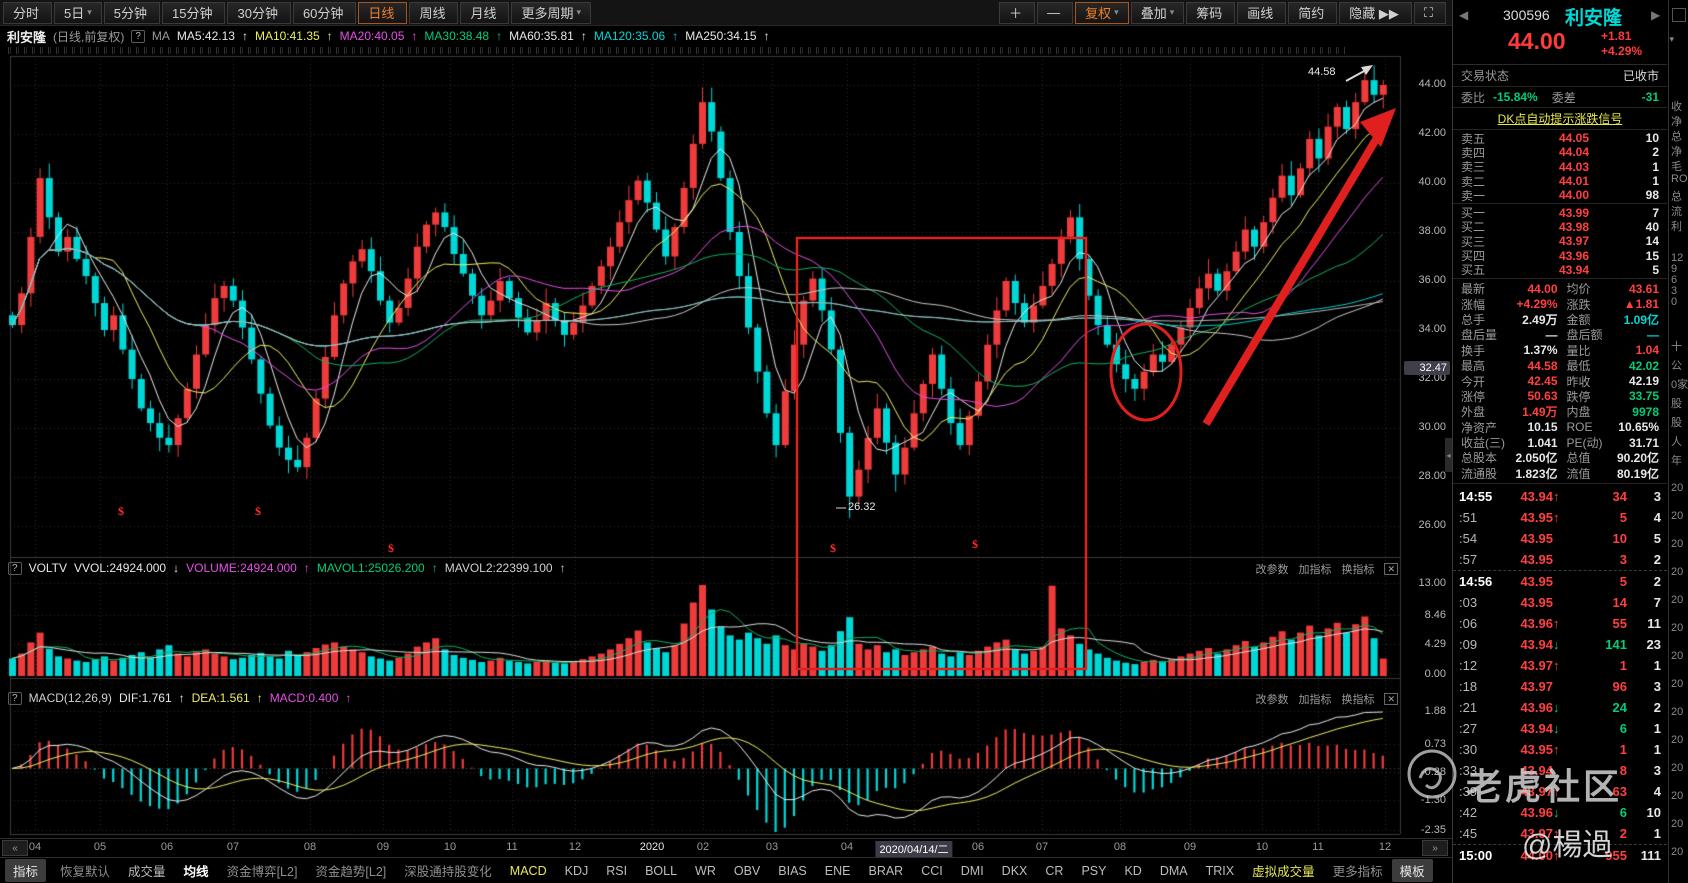 The height and width of the screenshot is (883, 1688). Describe the element at coordinates (1573, 269) in the screenshot. I see `level-price: 43.94` at that location.